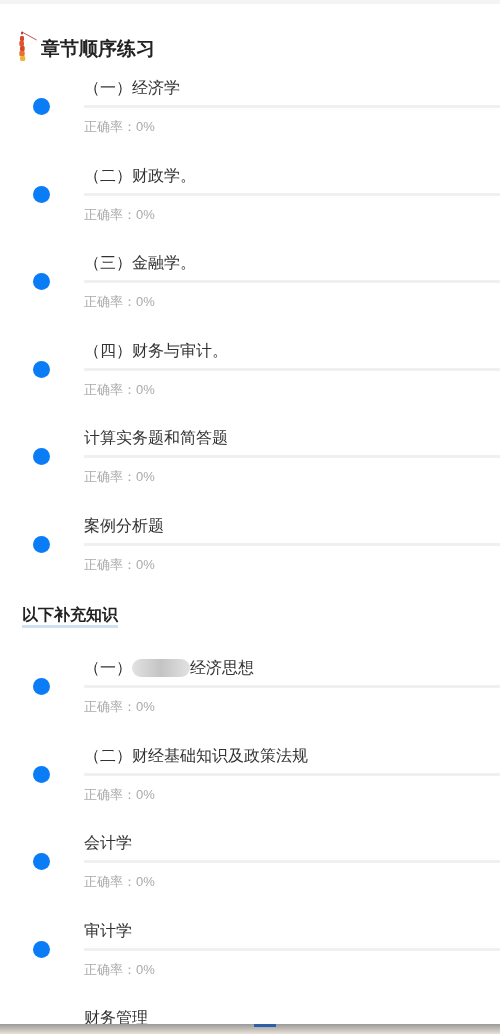 The width and height of the screenshot is (500, 1034). I want to click on chapter-item: （二）财经基础知识及政策法规 正确率：0%, so click(250, 789).